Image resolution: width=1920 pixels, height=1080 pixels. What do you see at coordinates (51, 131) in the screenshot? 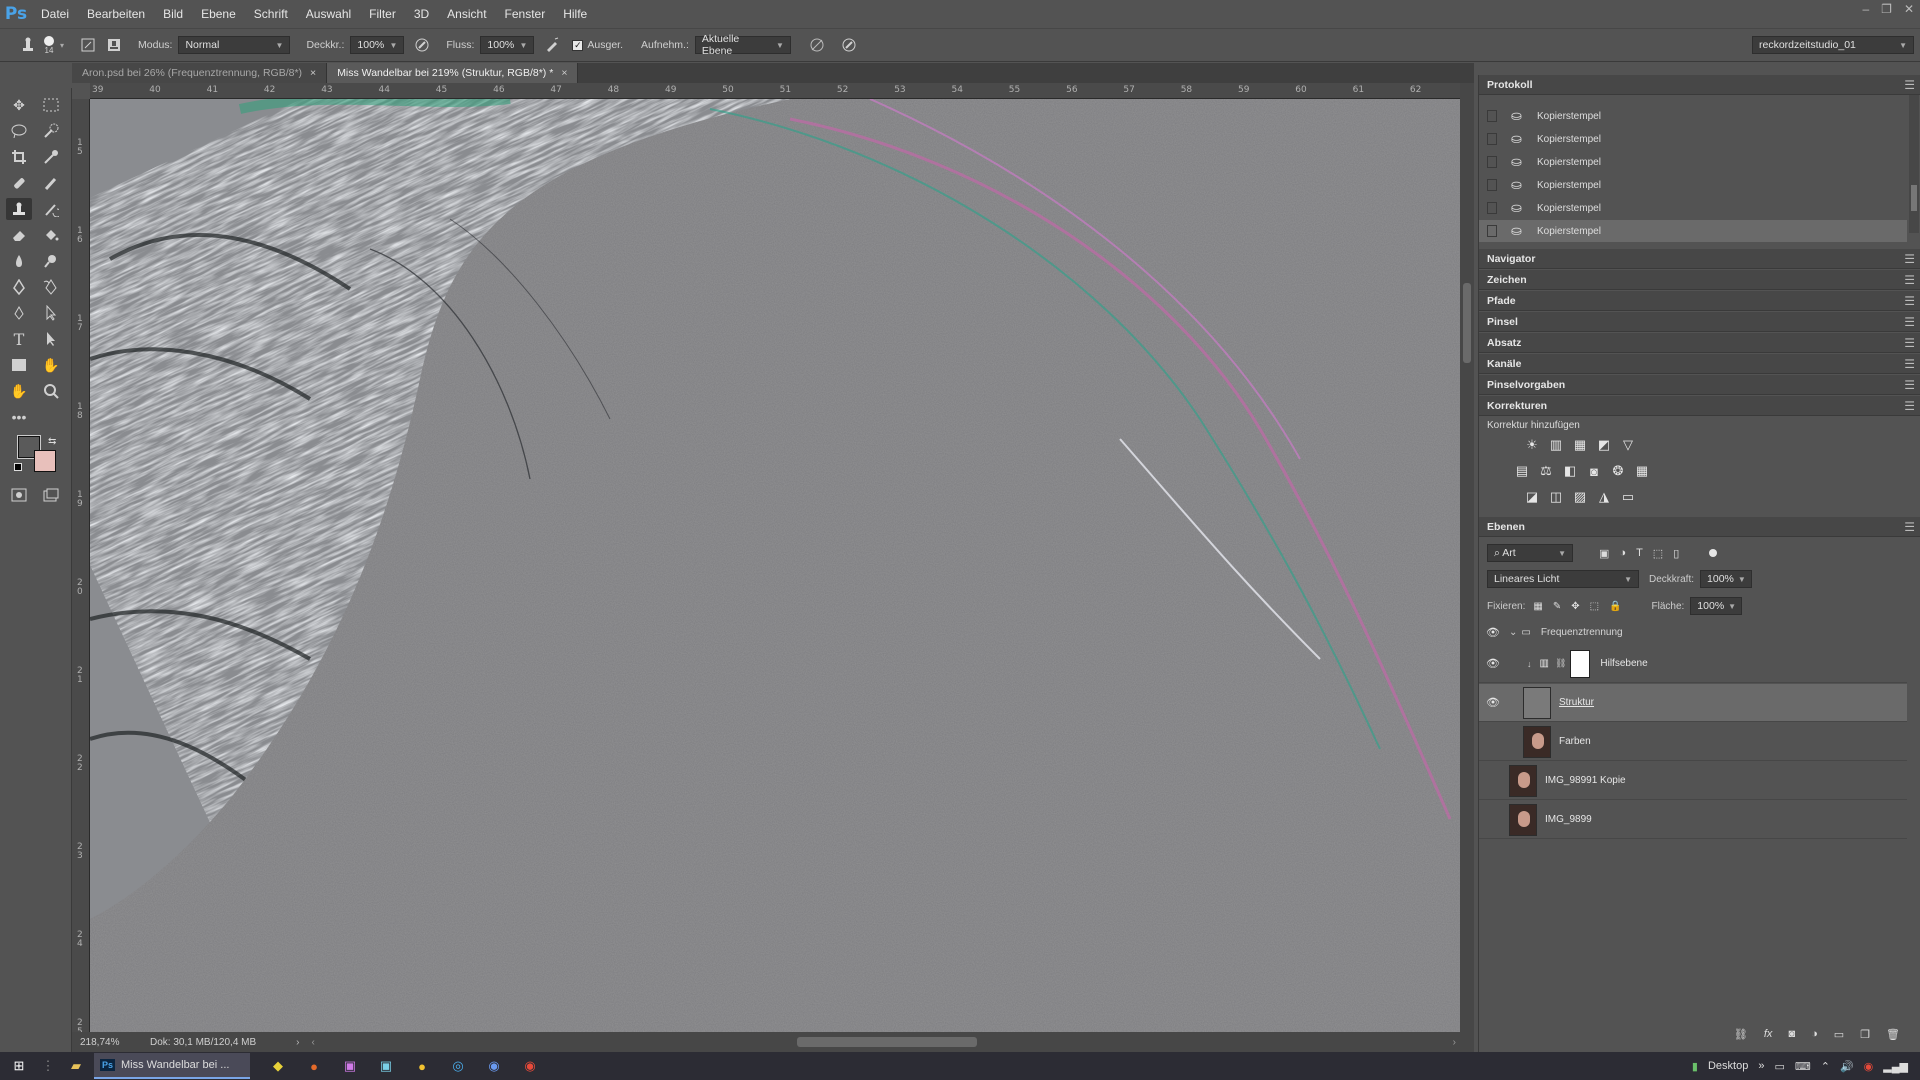
I see `quick-selection-tool-icon` at bounding box center [51, 131].